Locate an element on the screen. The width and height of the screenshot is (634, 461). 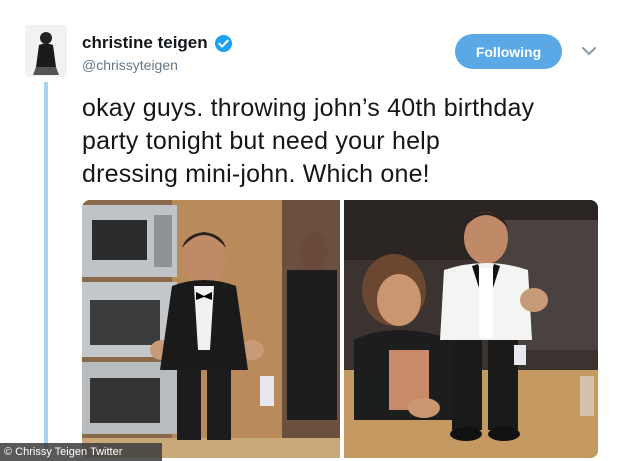
tweet-text-line: okay guys. throwing john’s 40th birthday is located at coordinates (308, 108).